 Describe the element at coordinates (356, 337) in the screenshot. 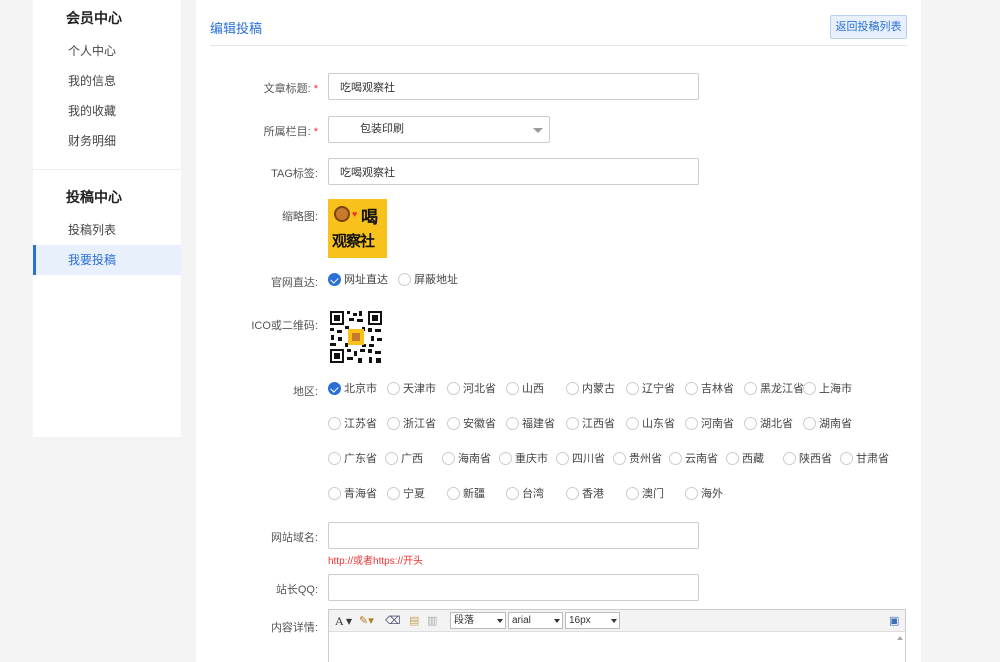

I see `qr-code-image` at that location.